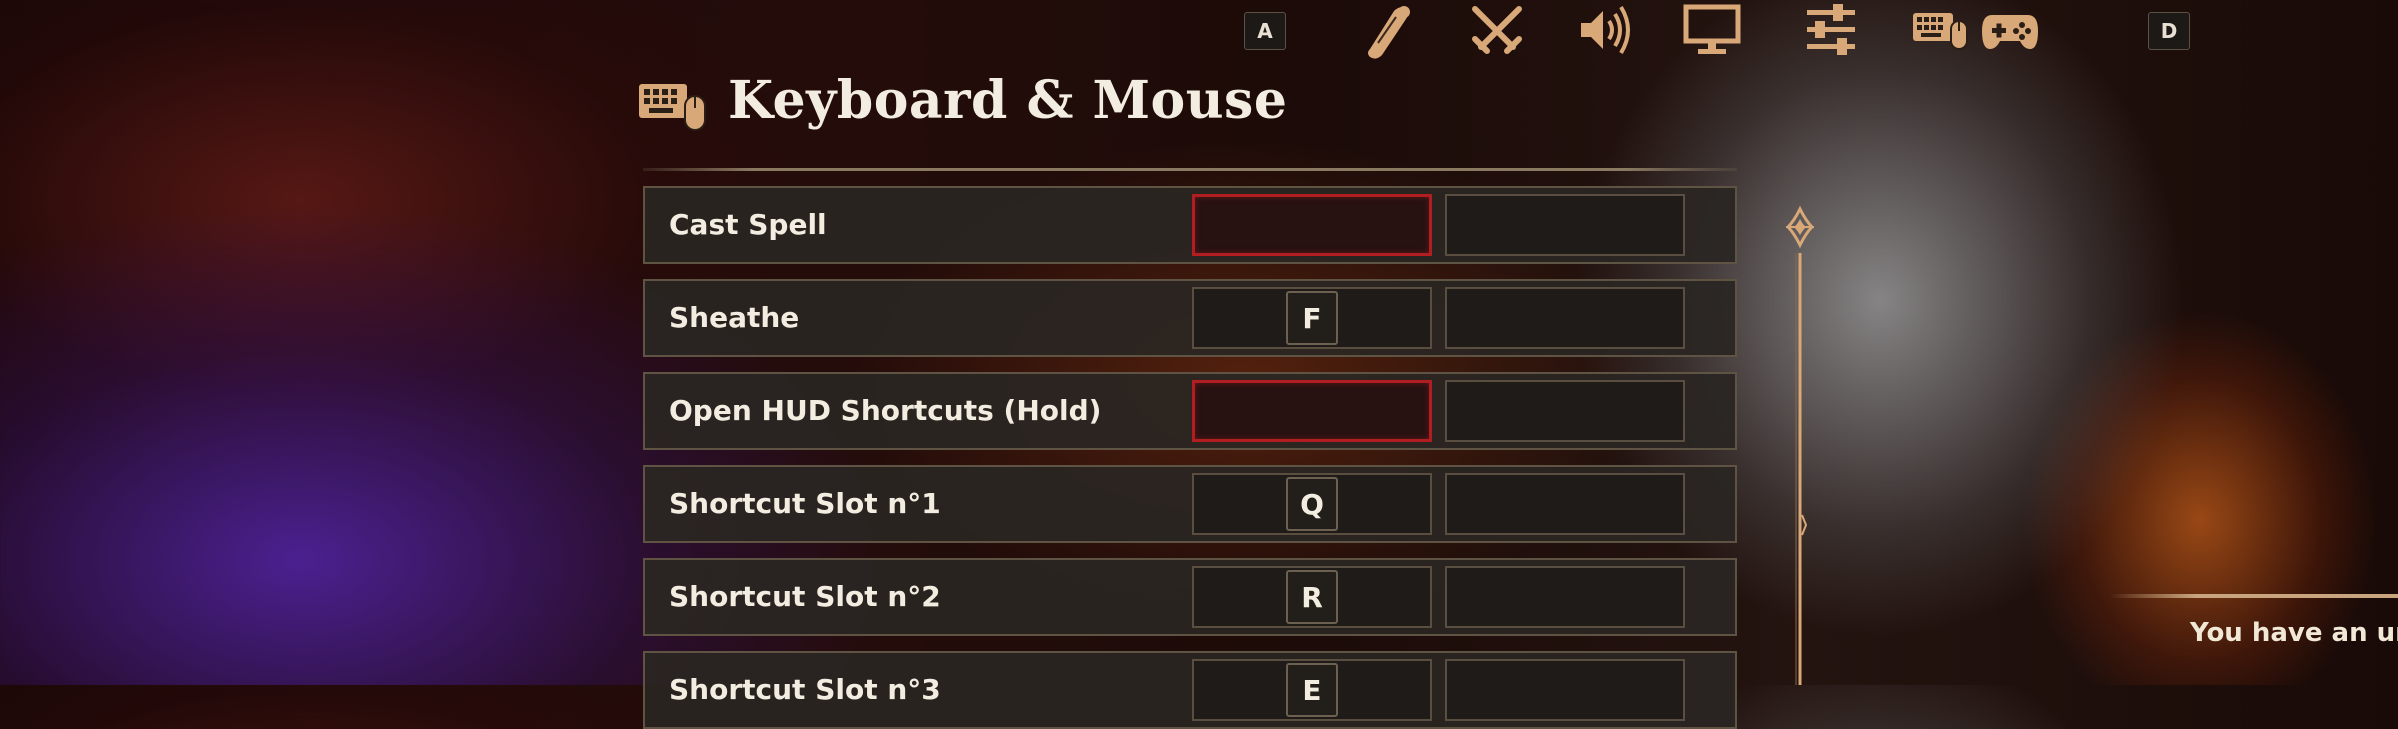 This screenshot has width=2398, height=729. I want to click on tab-keyboard-mouse, so click(1941, 30).